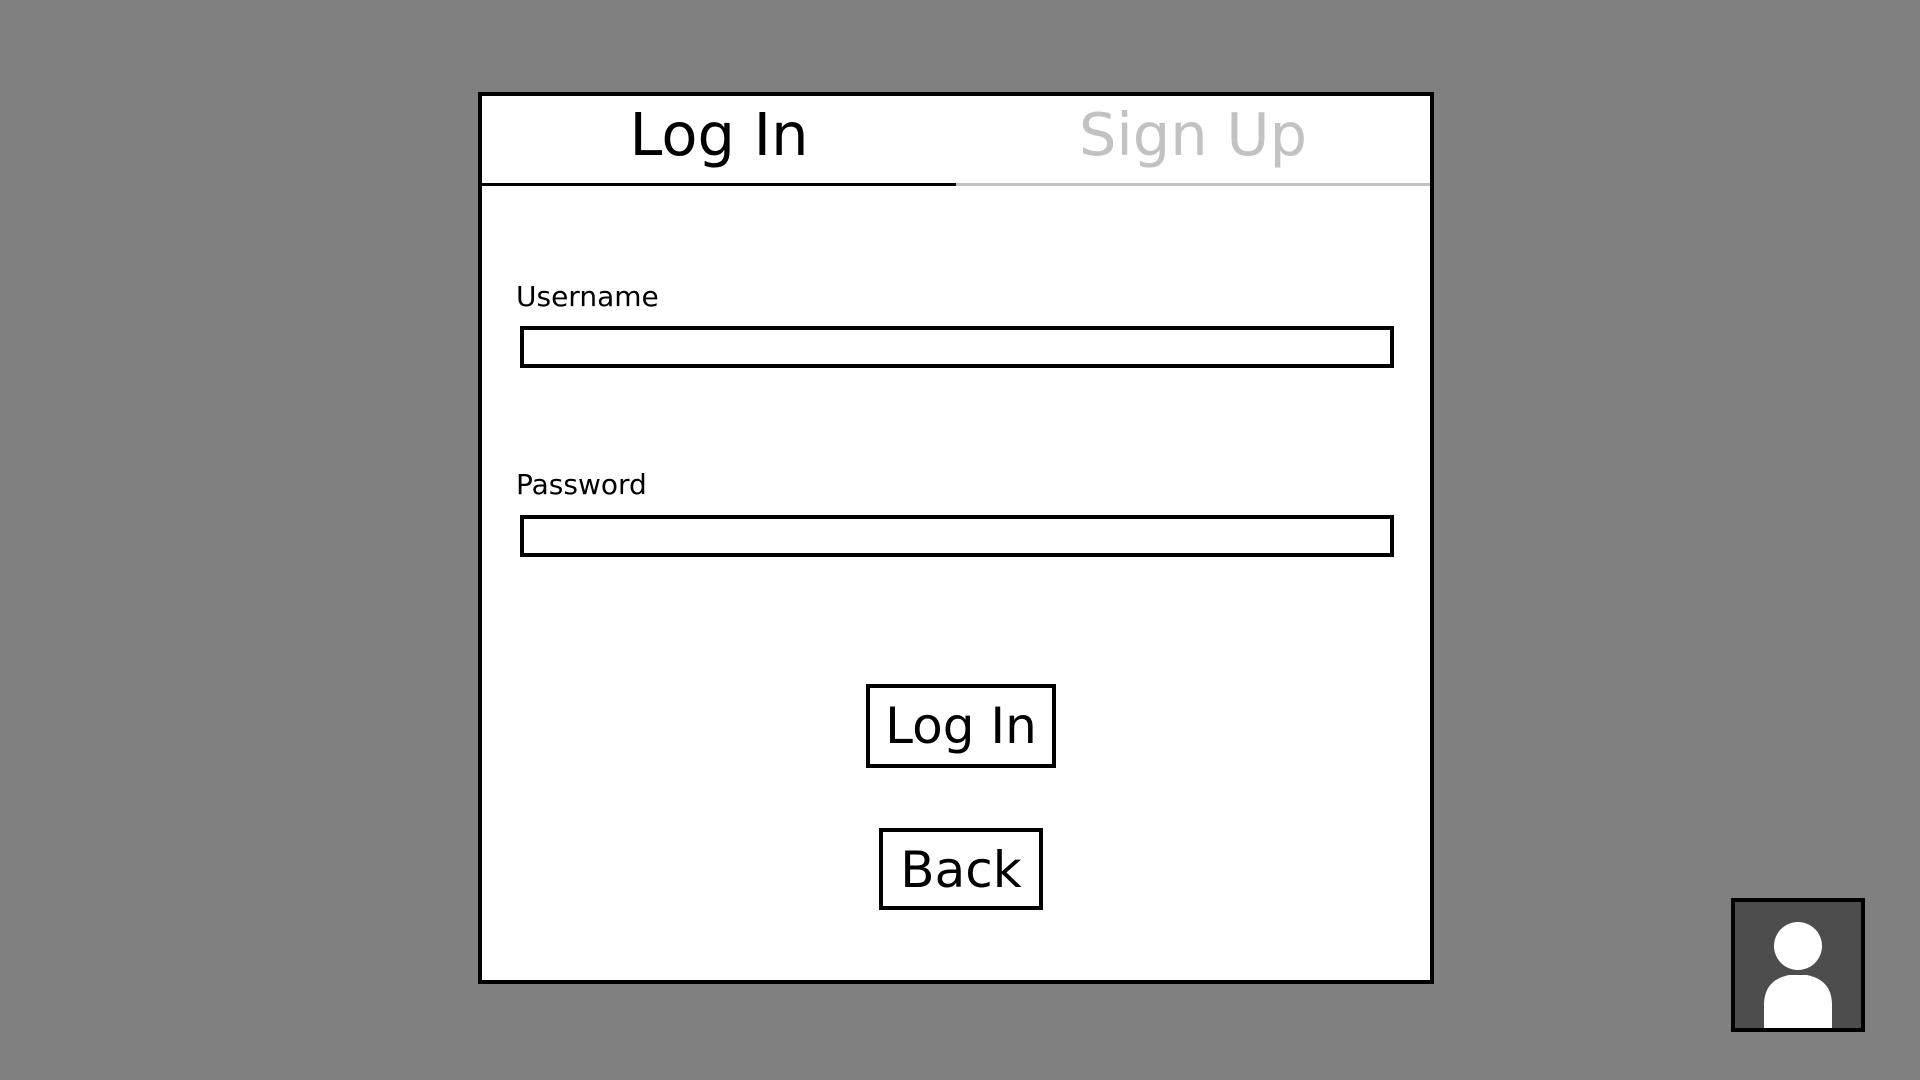 The width and height of the screenshot is (1920, 1080). I want to click on tab-sign-up: Sign Up, so click(1193, 141).